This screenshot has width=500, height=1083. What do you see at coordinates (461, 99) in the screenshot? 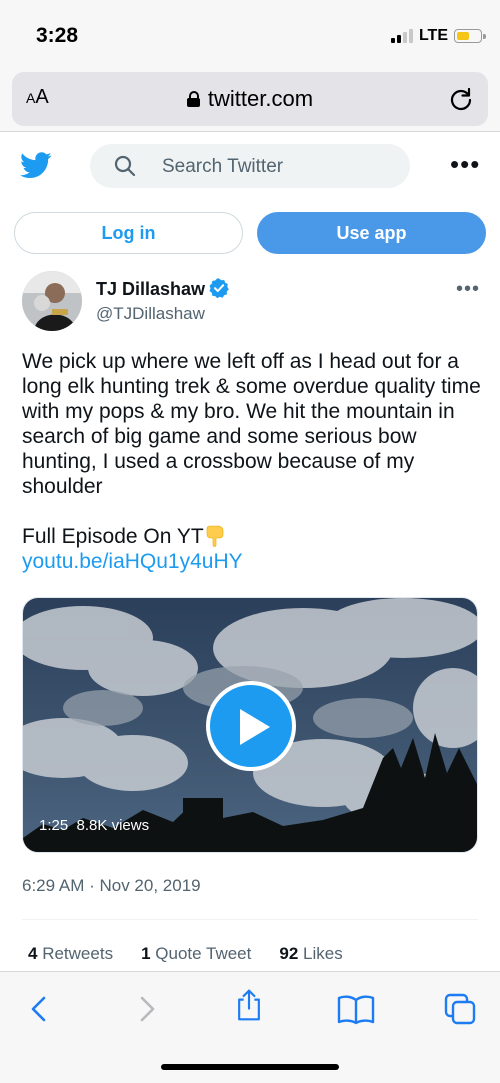
I see `reload-icon` at bounding box center [461, 99].